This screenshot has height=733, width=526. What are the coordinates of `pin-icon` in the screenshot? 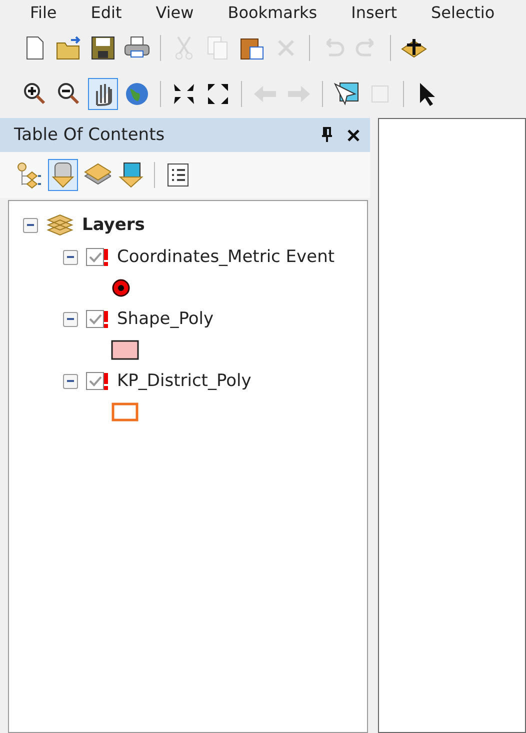 It's located at (327, 135).